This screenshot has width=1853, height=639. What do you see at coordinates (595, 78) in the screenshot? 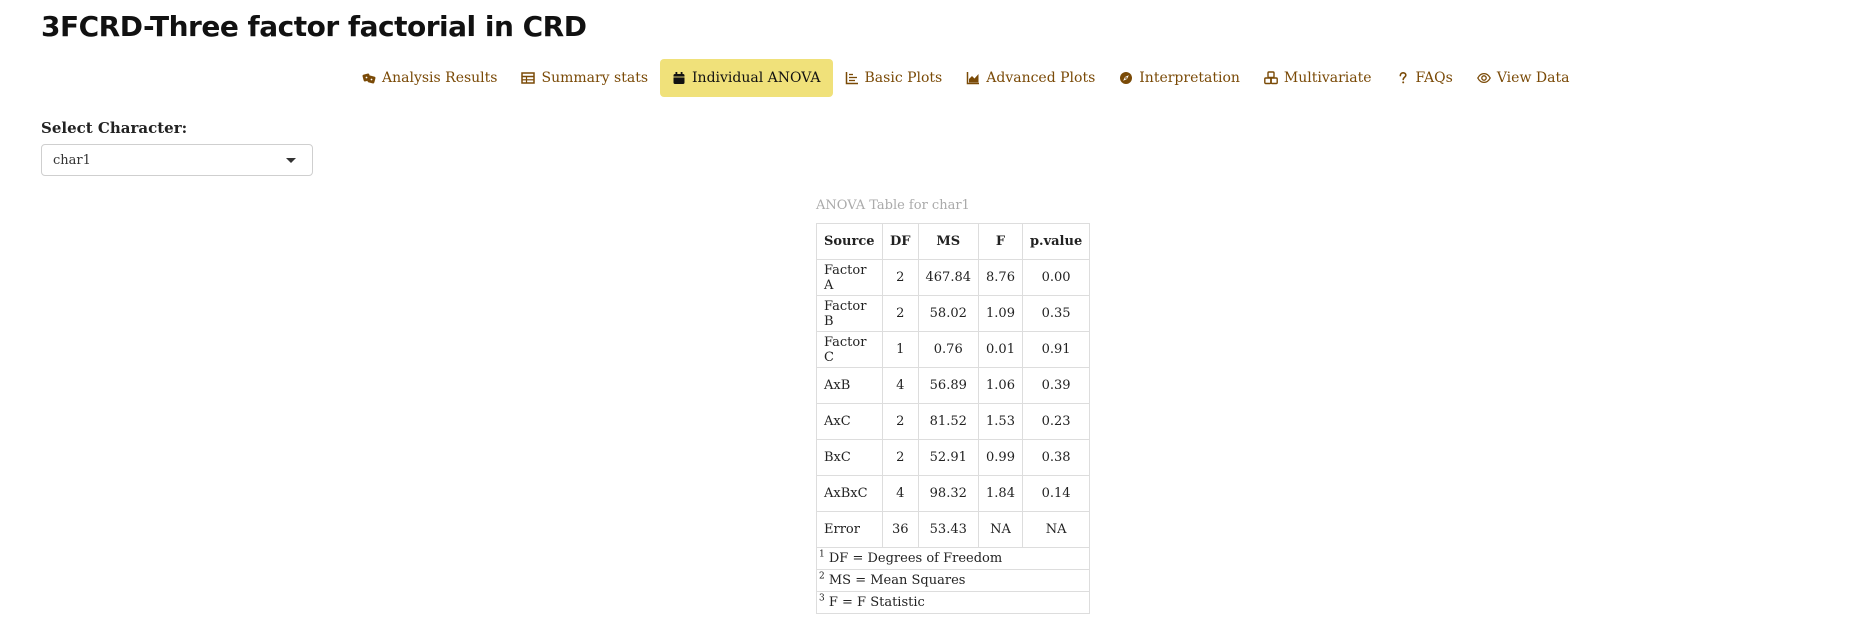
I see `tab-label: Summary stats` at bounding box center [595, 78].